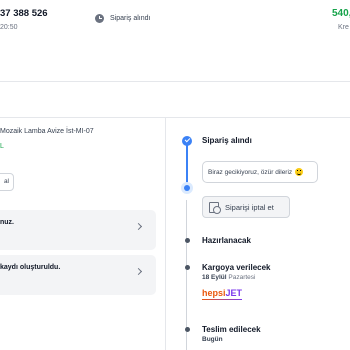 The image size is (350, 350). I want to click on shipping-date: 18 Eylül Pazartesi, so click(229, 277).